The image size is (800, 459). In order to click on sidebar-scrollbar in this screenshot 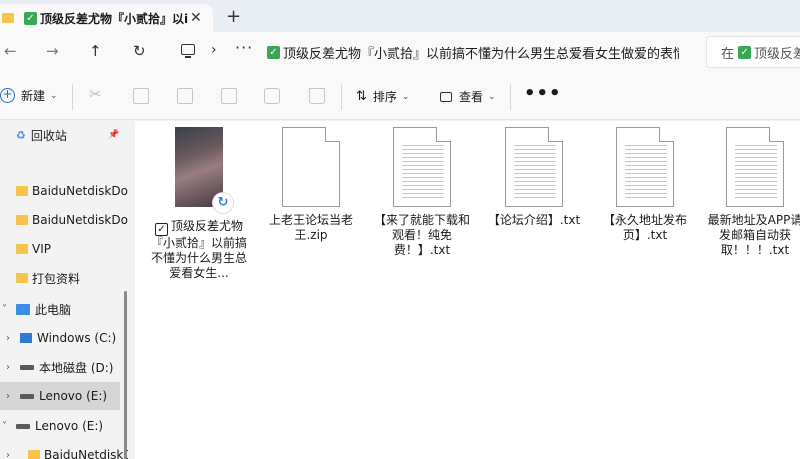, I will do `click(125, 375)`.